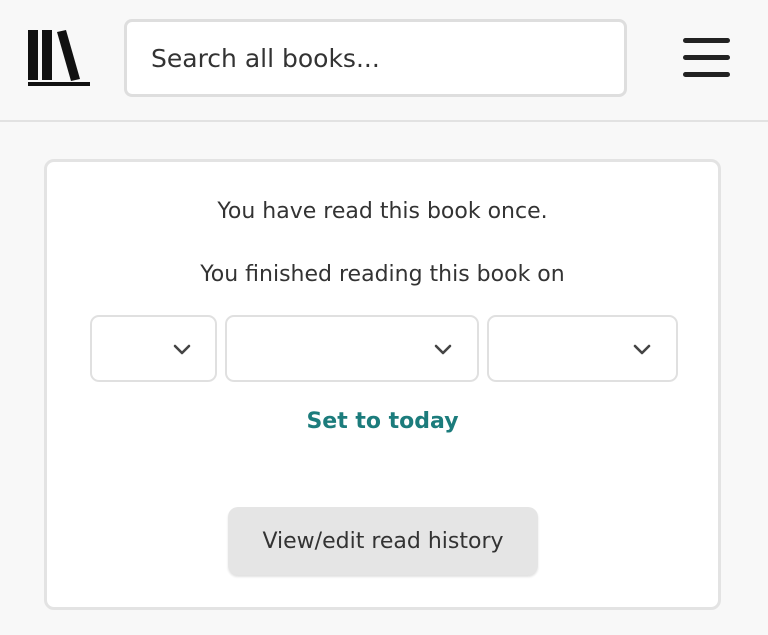  What do you see at coordinates (60, 58) in the screenshot?
I see `bookshelf-logo-icon` at bounding box center [60, 58].